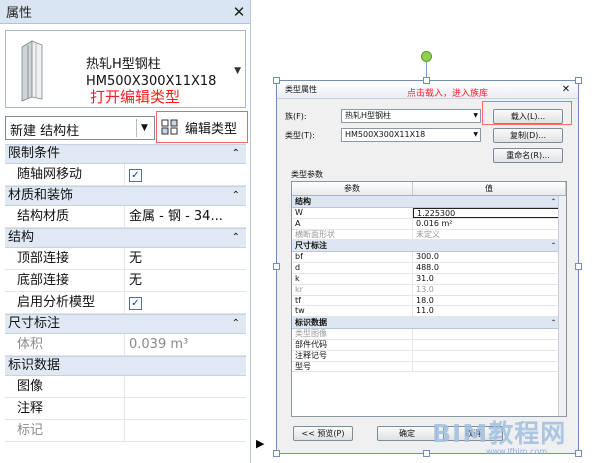 This screenshot has width=596, height=463. I want to click on ok-button: 确定, so click(407, 433).